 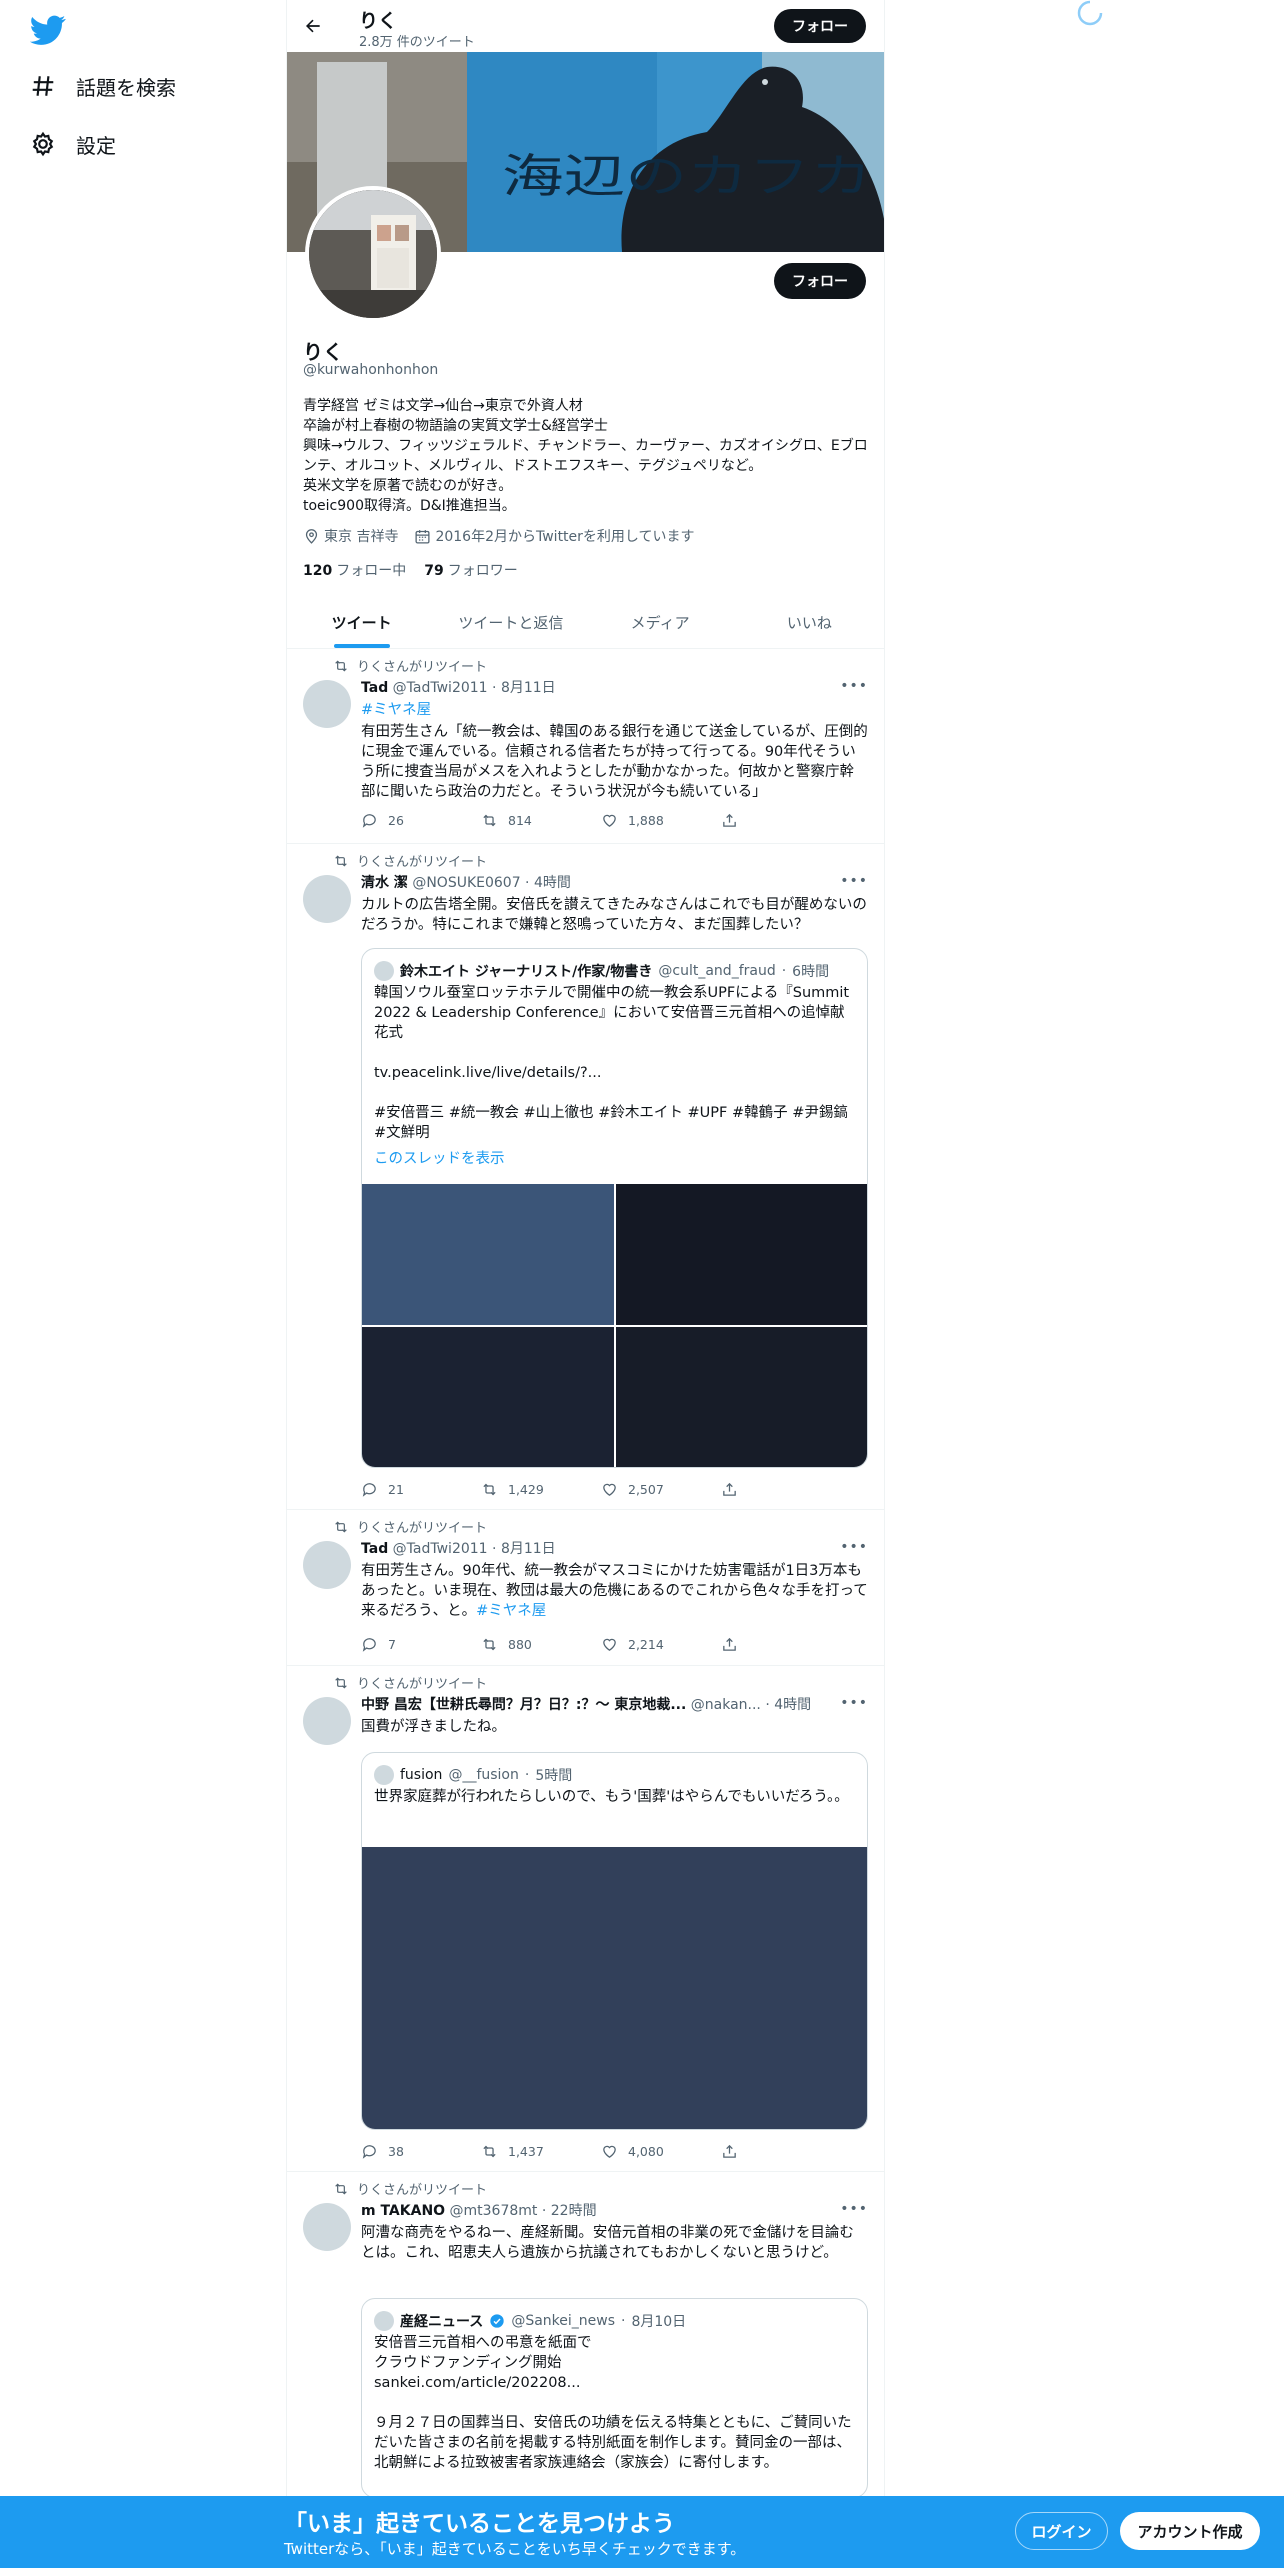 I want to click on followers-label: フォロワー, so click(x=482, y=571).